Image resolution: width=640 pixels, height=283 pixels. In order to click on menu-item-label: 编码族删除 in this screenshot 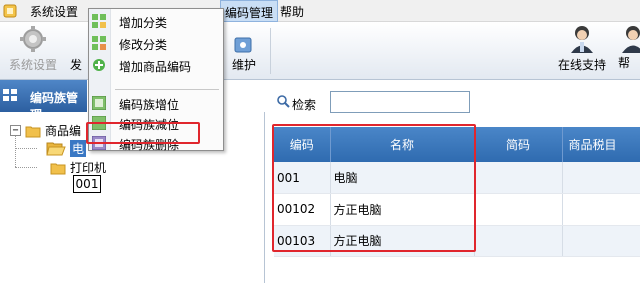, I will do `click(149, 145)`.